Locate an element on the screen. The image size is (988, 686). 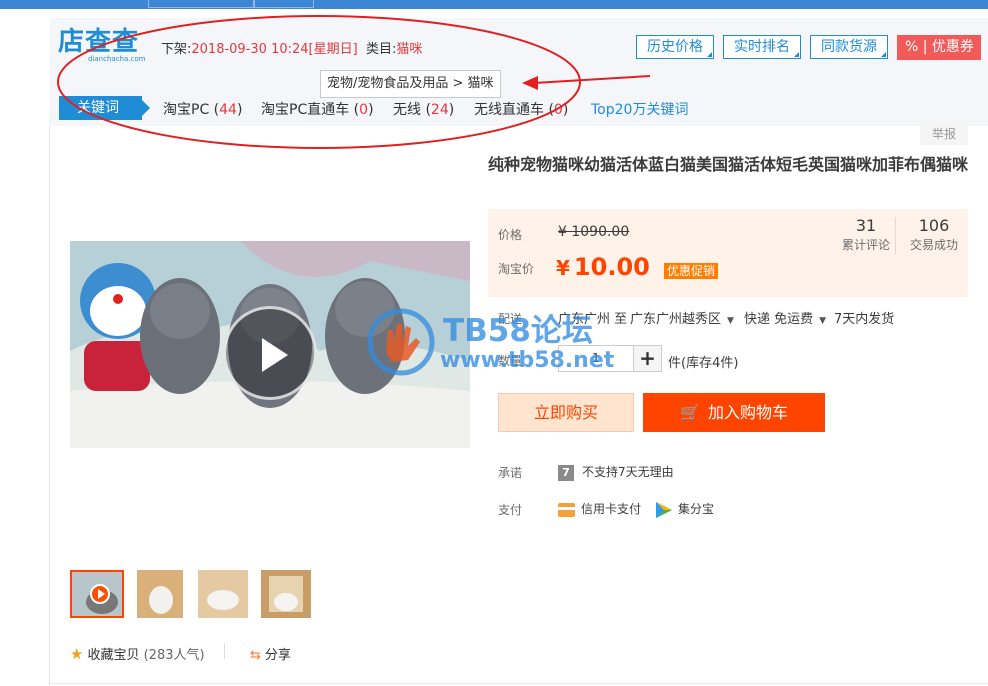
sale-price: ¥10.00 is located at coordinates (603, 267).